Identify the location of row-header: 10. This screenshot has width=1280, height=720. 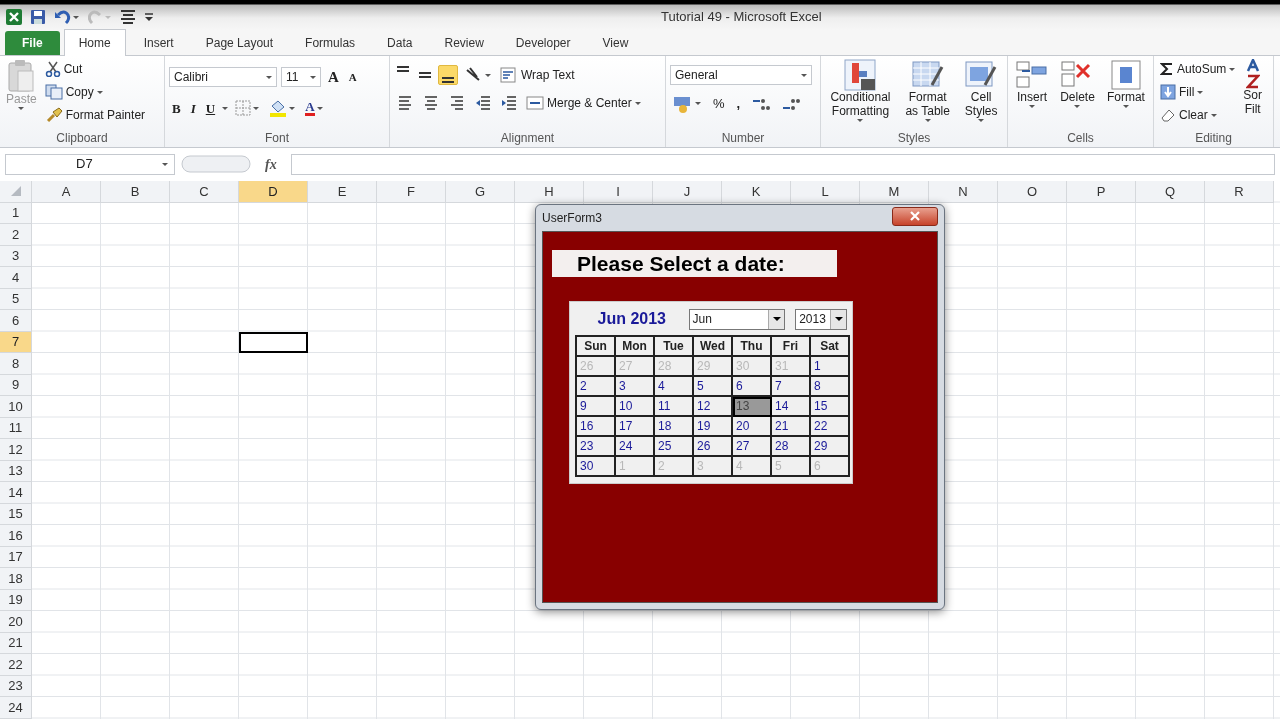
(16, 407).